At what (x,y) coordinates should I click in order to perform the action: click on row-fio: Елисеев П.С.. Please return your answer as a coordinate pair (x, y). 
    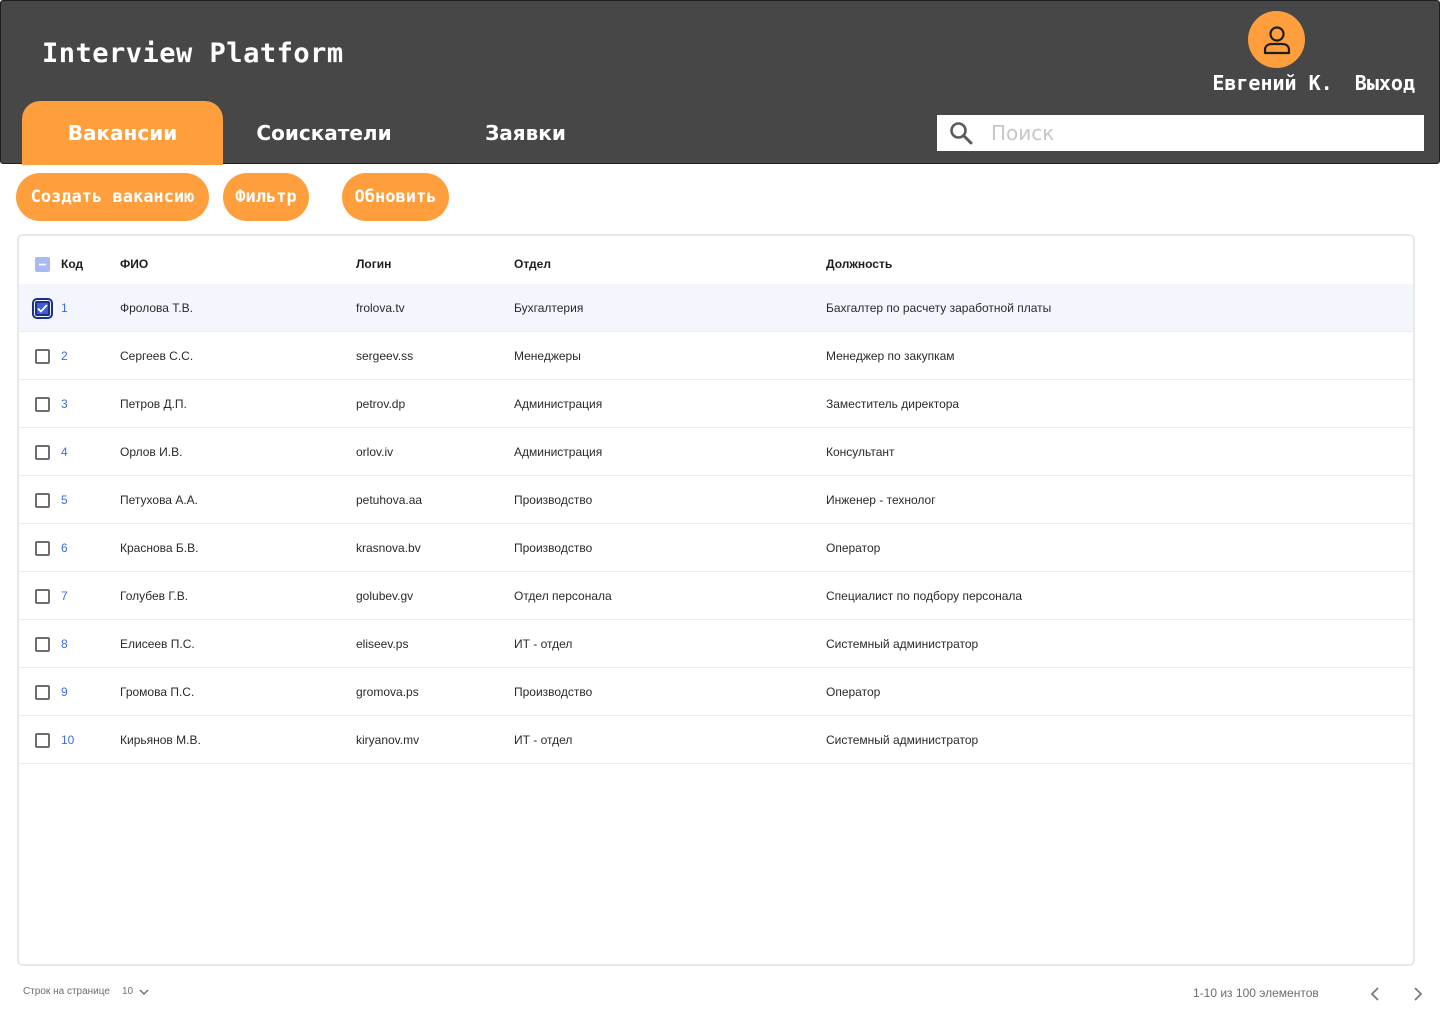
    Looking at the image, I should click on (157, 644).